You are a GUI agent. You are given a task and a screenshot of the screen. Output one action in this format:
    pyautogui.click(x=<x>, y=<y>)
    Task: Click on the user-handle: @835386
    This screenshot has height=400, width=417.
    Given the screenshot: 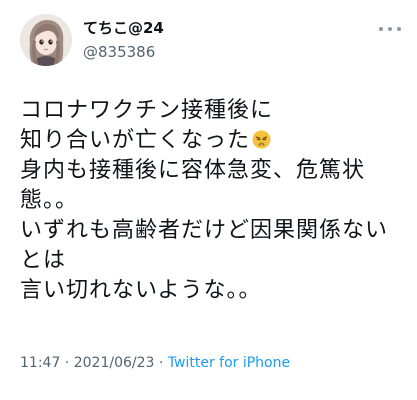 What is the action you would take?
    pyautogui.click(x=119, y=52)
    